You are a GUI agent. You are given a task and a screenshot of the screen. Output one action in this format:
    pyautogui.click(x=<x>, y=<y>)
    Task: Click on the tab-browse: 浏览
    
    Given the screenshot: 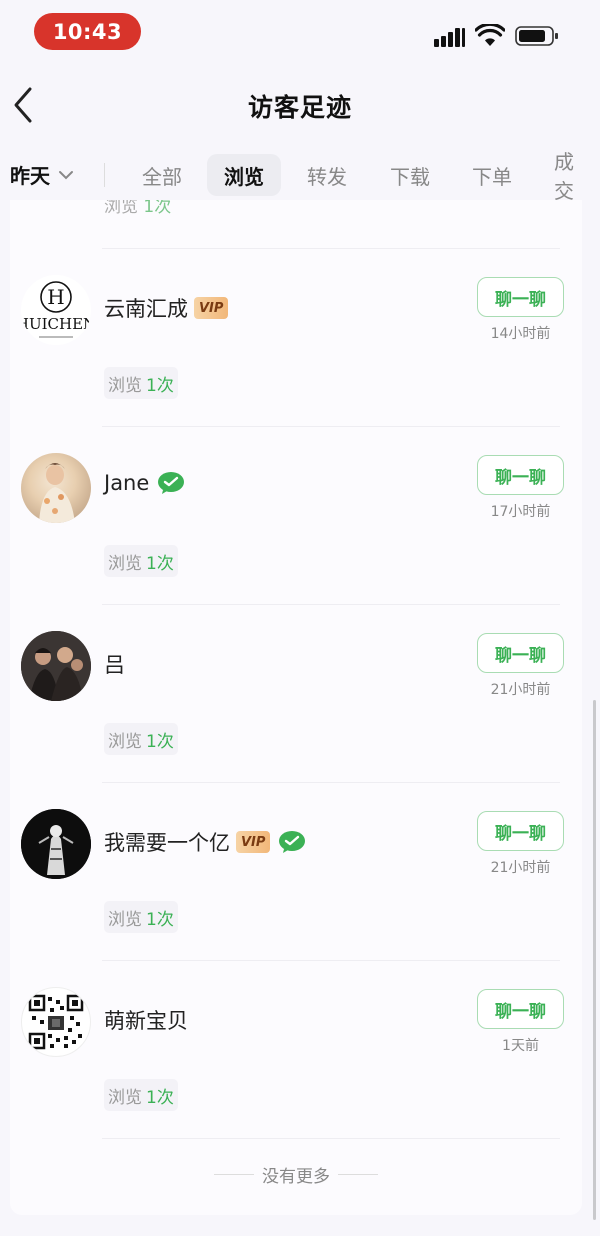 What is the action you would take?
    pyautogui.click(x=244, y=175)
    